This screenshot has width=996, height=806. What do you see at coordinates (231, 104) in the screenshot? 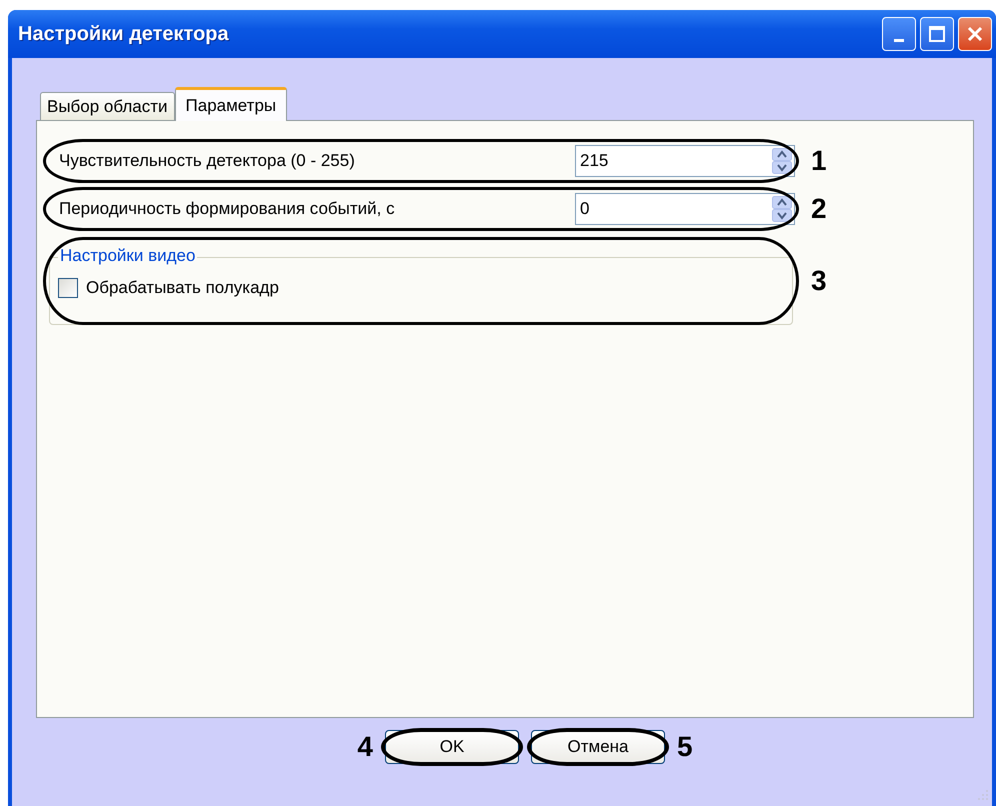
I see `tab: Параметры` at bounding box center [231, 104].